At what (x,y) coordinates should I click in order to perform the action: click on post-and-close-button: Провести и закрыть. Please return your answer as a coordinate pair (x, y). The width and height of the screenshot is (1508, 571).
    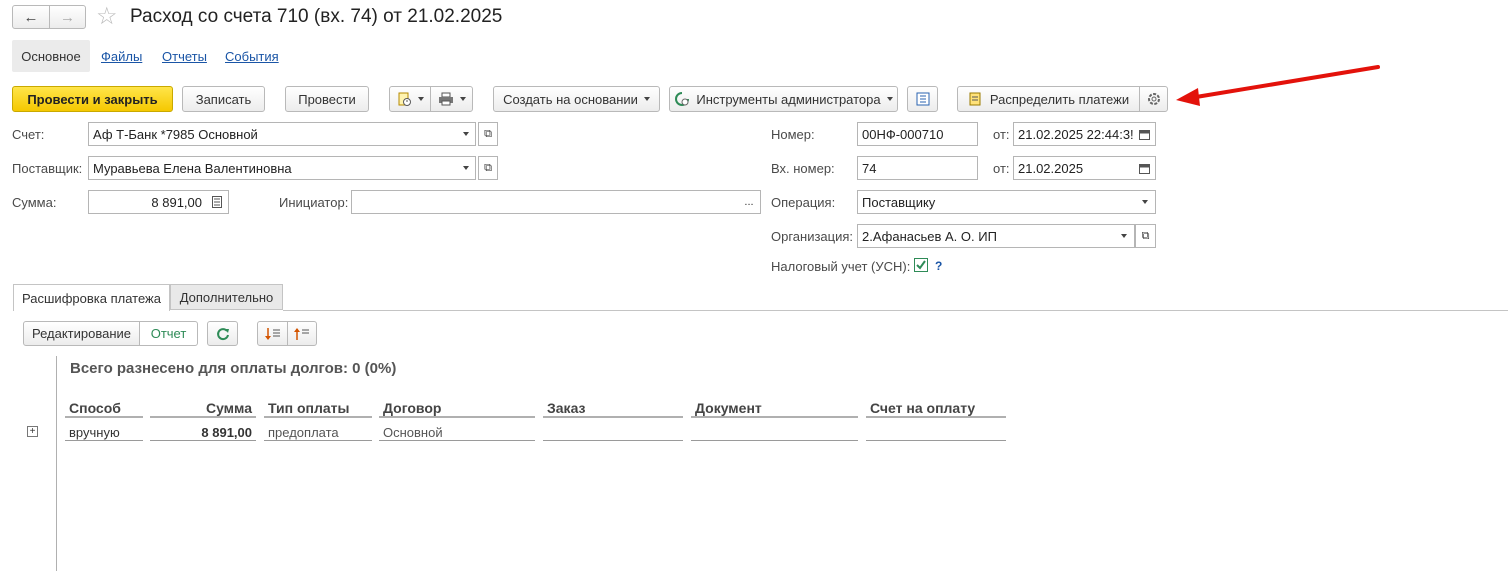
    Looking at the image, I should click on (92, 99).